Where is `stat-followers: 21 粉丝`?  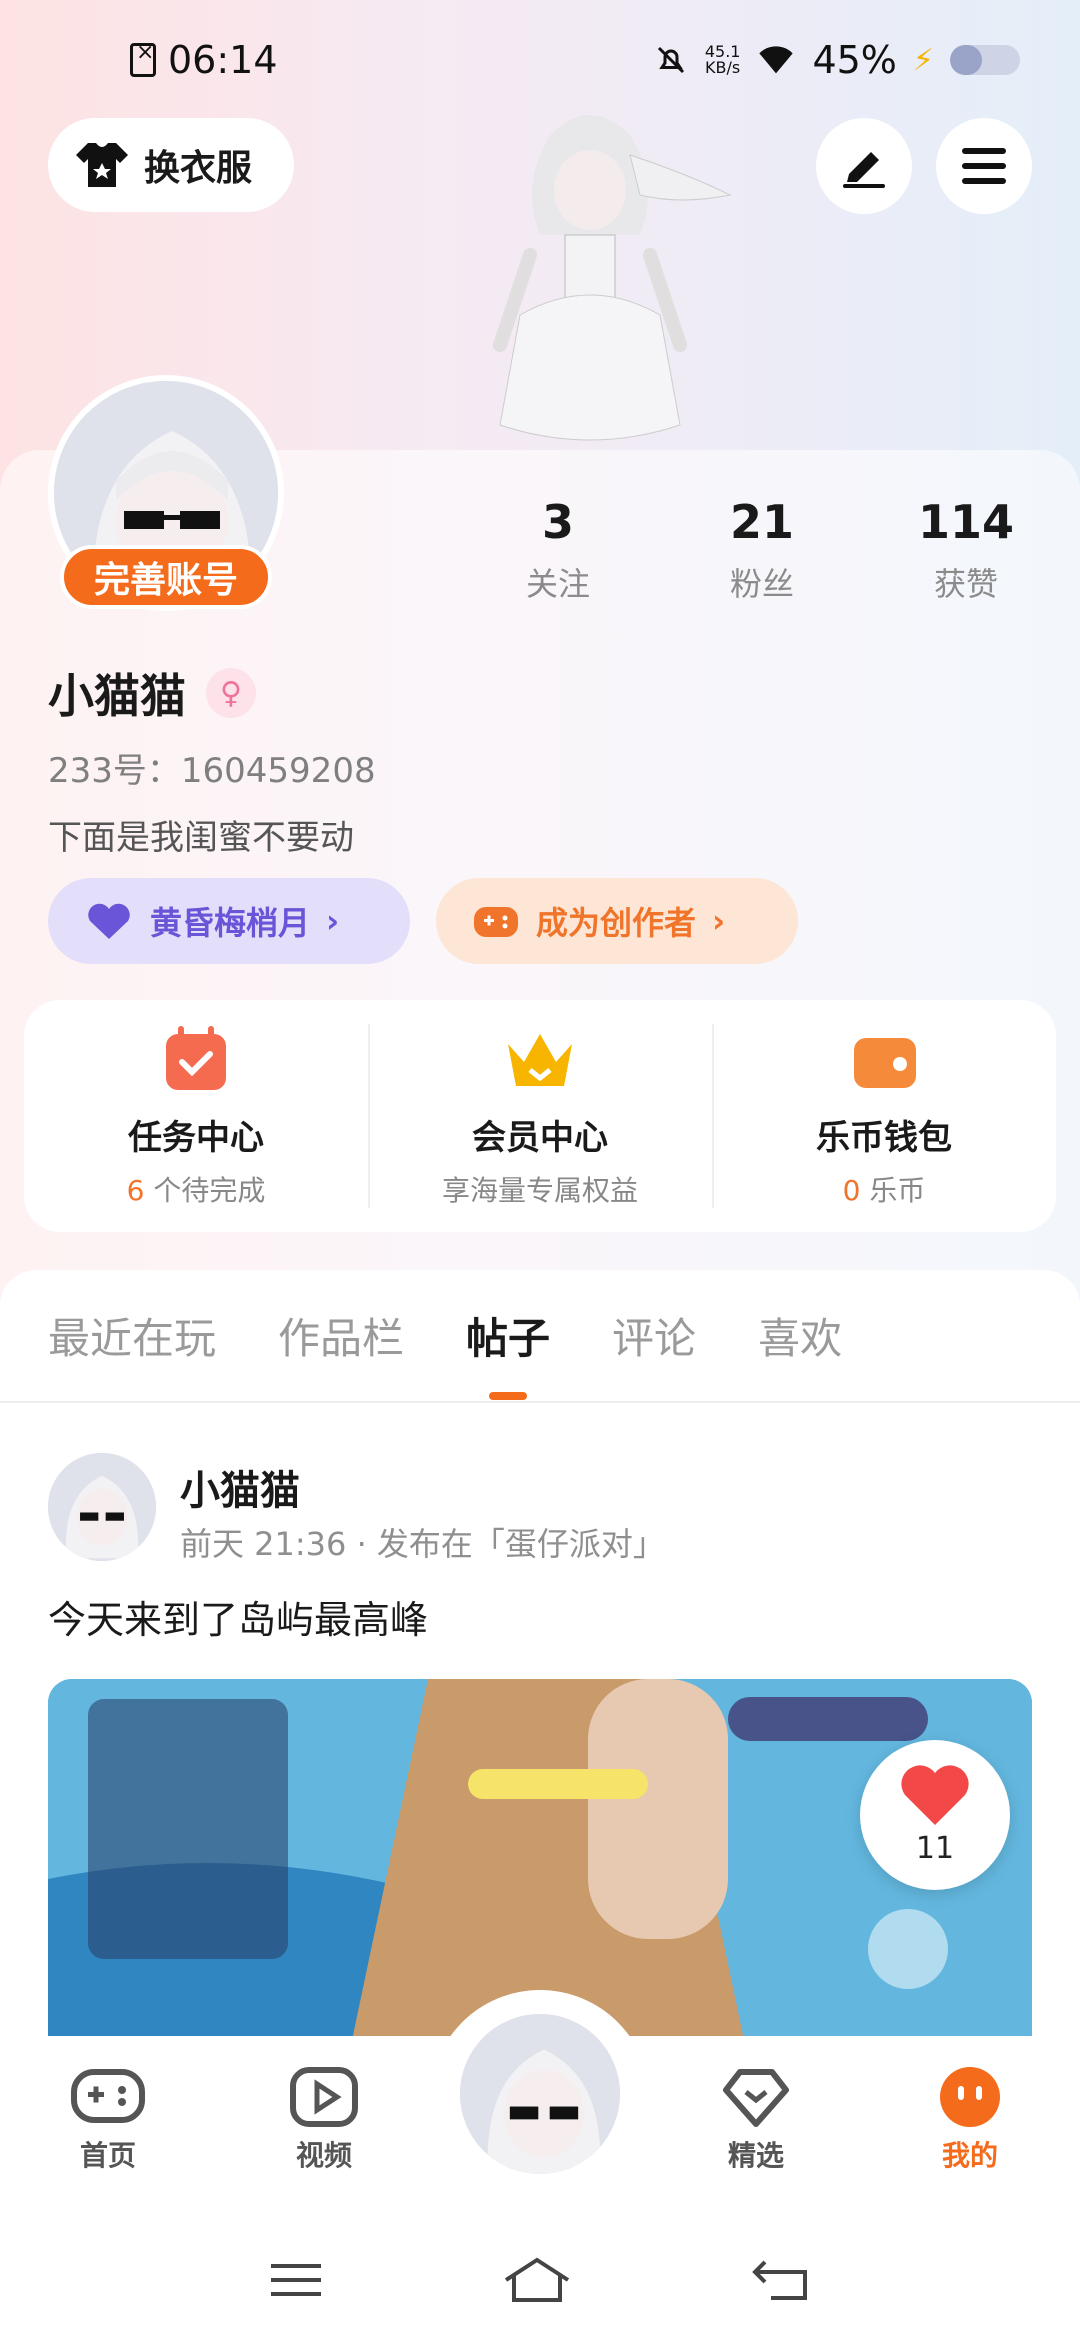 stat-followers: 21 粉丝 is located at coordinates (762, 550).